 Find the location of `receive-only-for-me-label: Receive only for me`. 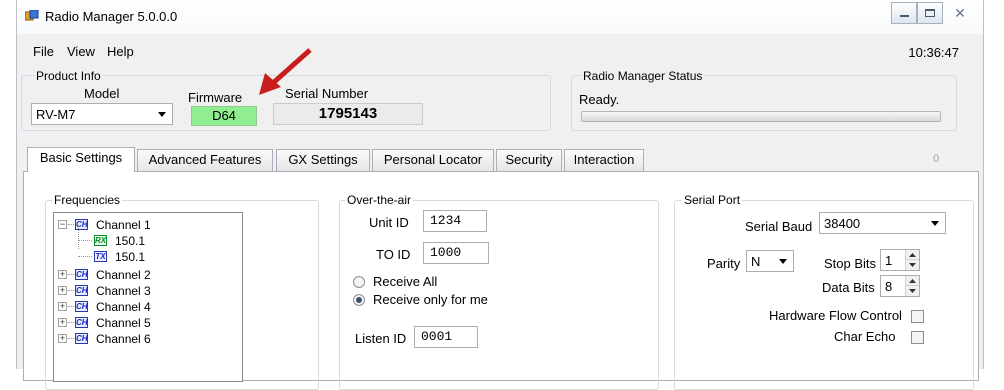

receive-only-for-me-label: Receive only for me is located at coordinates (430, 299).